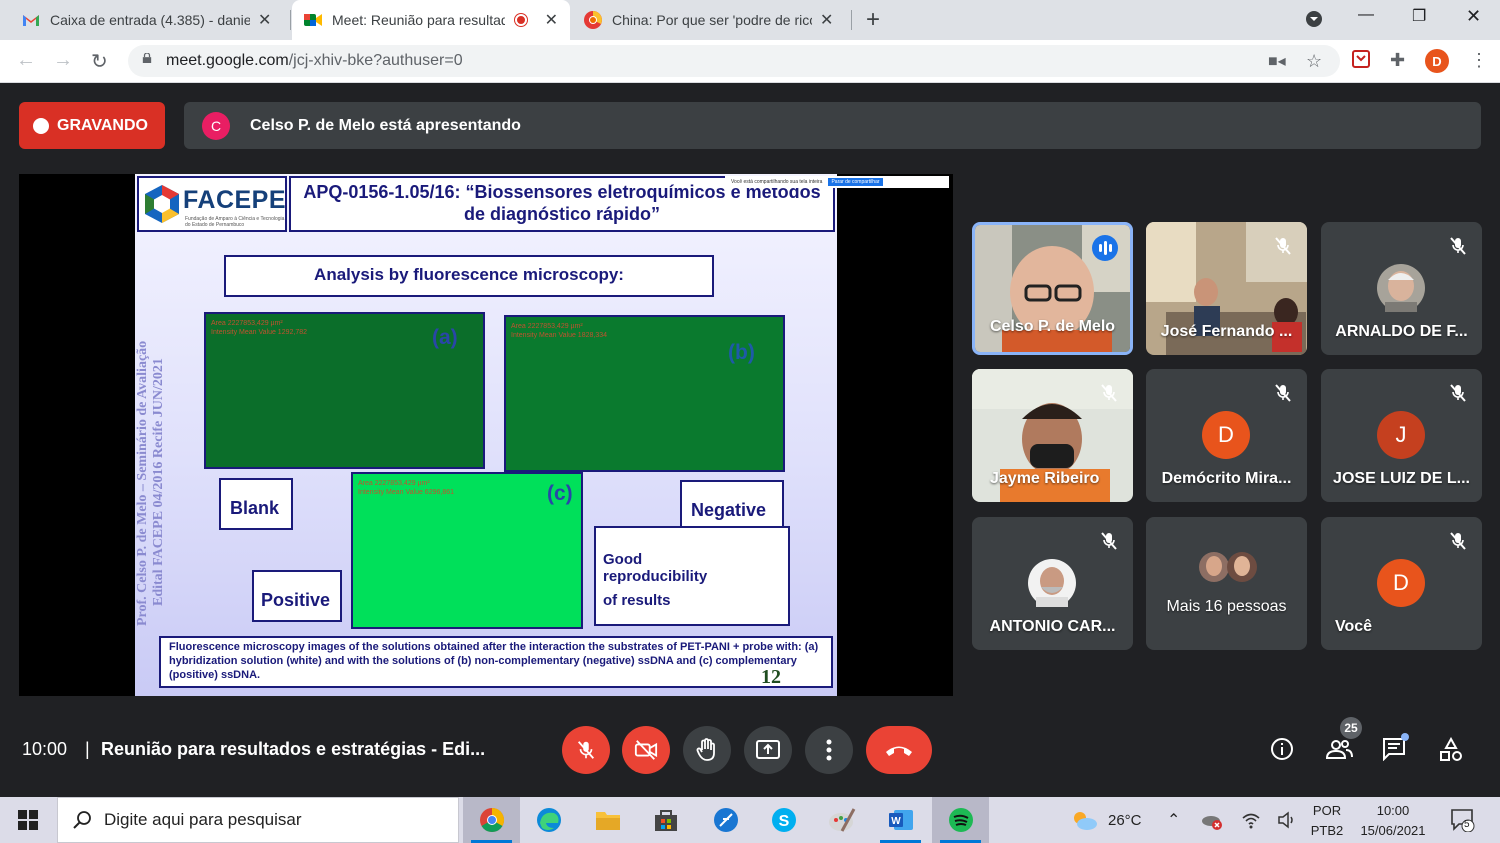 Image resolution: width=1500 pixels, height=843 pixels. What do you see at coordinates (1314, 21) in the screenshot?
I see `tab-search-icon` at bounding box center [1314, 21].